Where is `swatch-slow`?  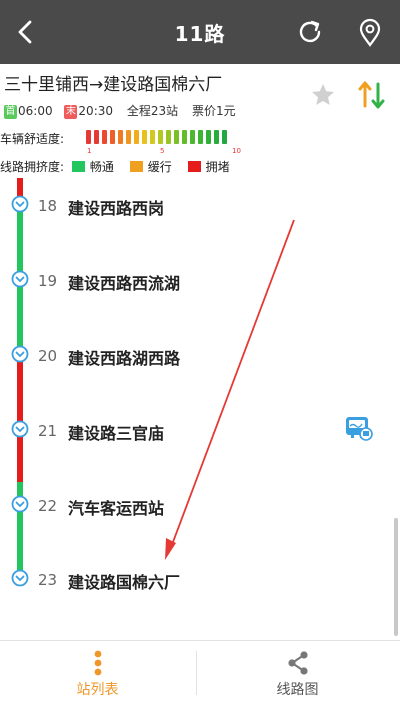 swatch-slow is located at coordinates (136, 166).